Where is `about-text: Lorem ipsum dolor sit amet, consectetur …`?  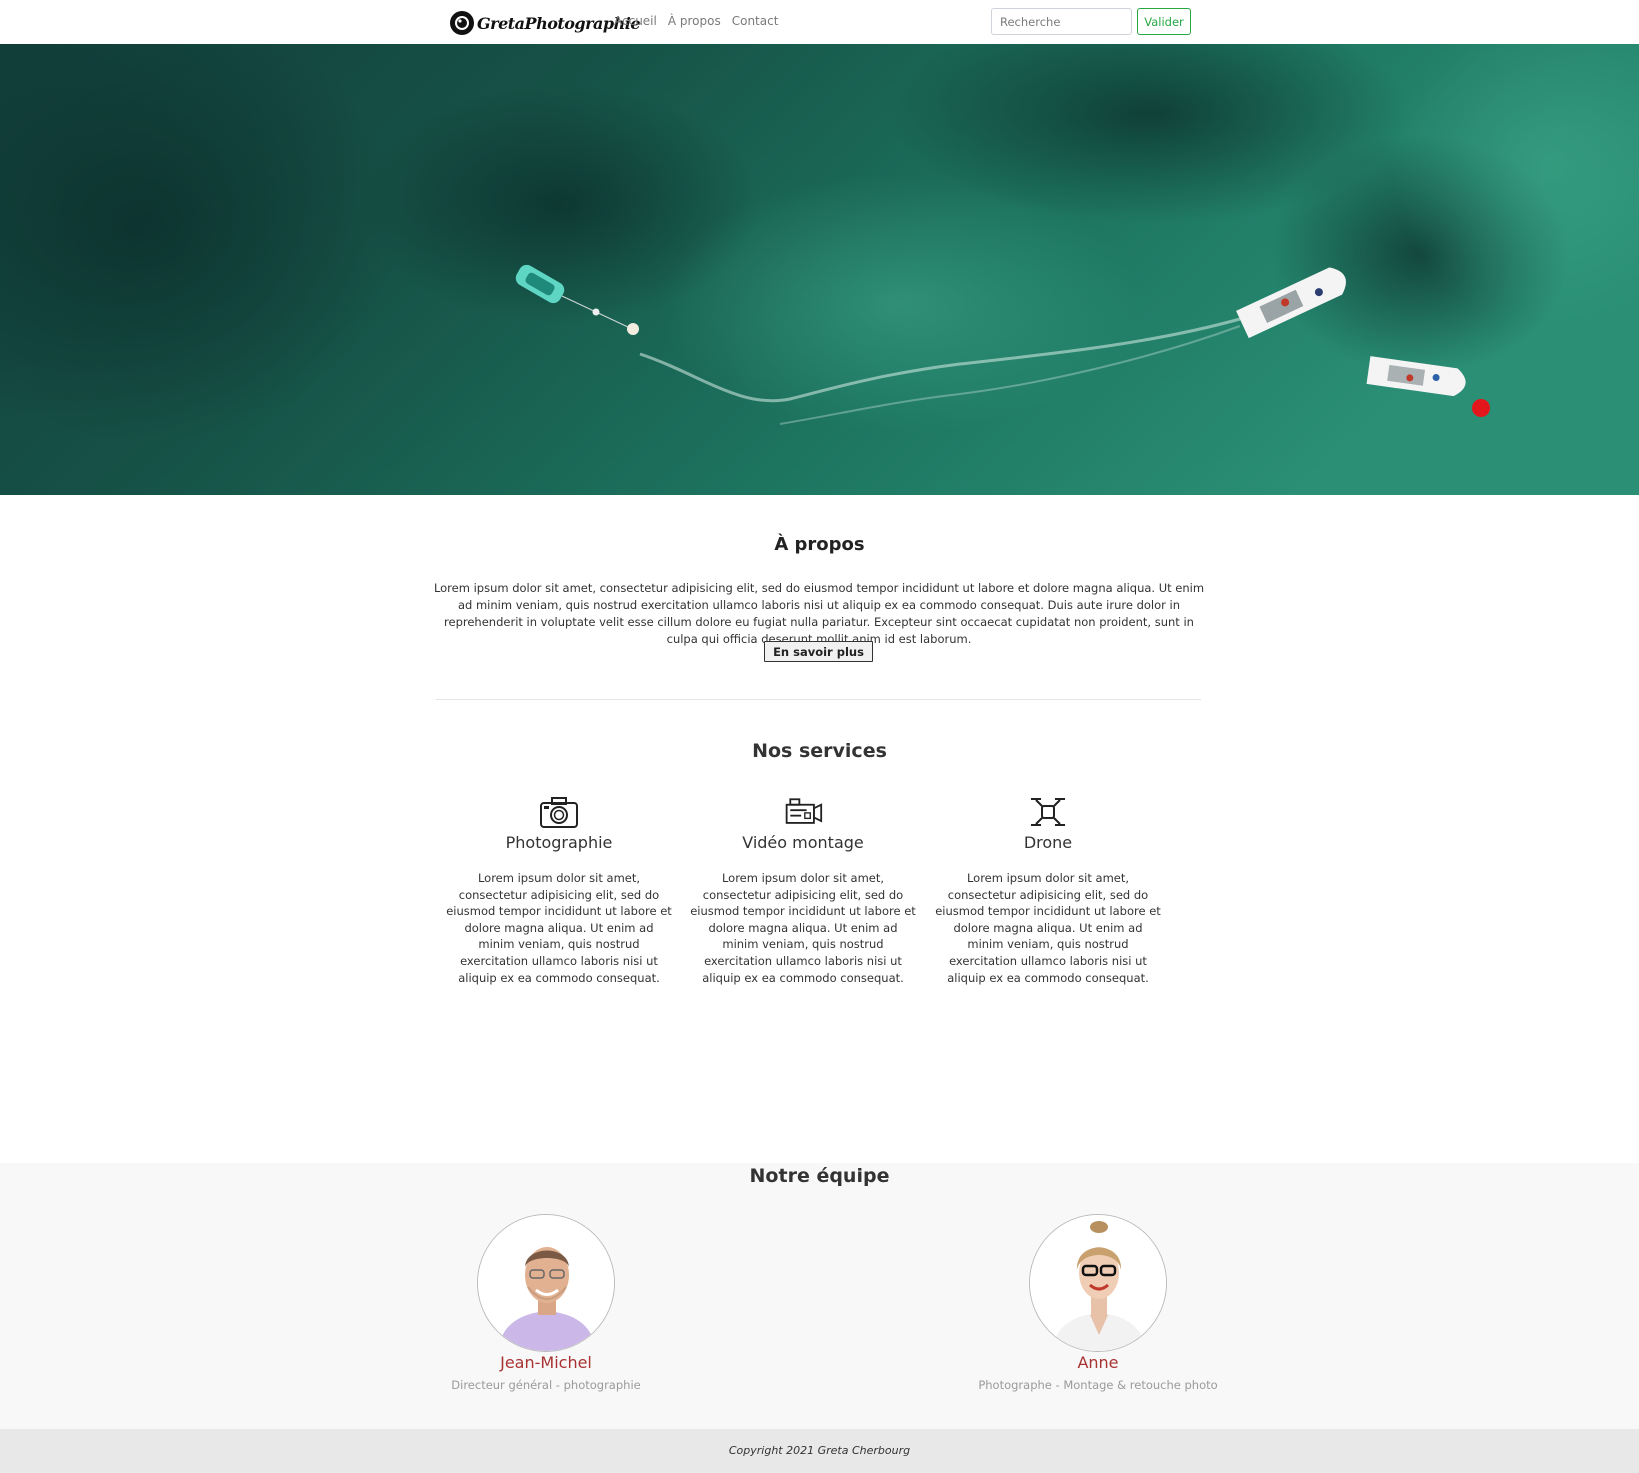 about-text: Lorem ipsum dolor sit amet, consectetur … is located at coordinates (819, 613).